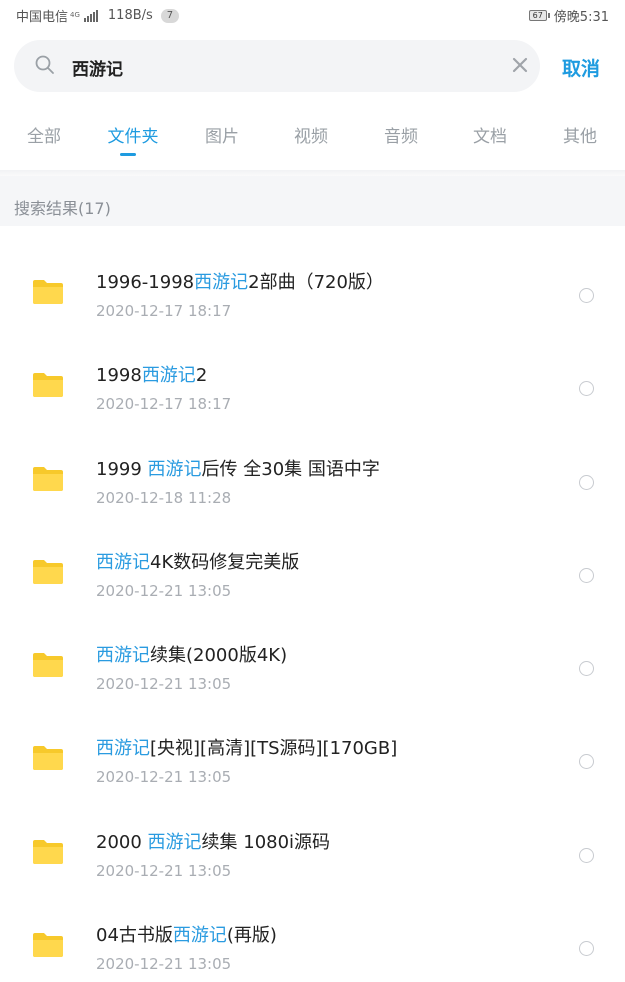 Image resolution: width=625 pixels, height=982 pixels. I want to click on folder-name: 西游记4K数码修复完美版, so click(197, 561).